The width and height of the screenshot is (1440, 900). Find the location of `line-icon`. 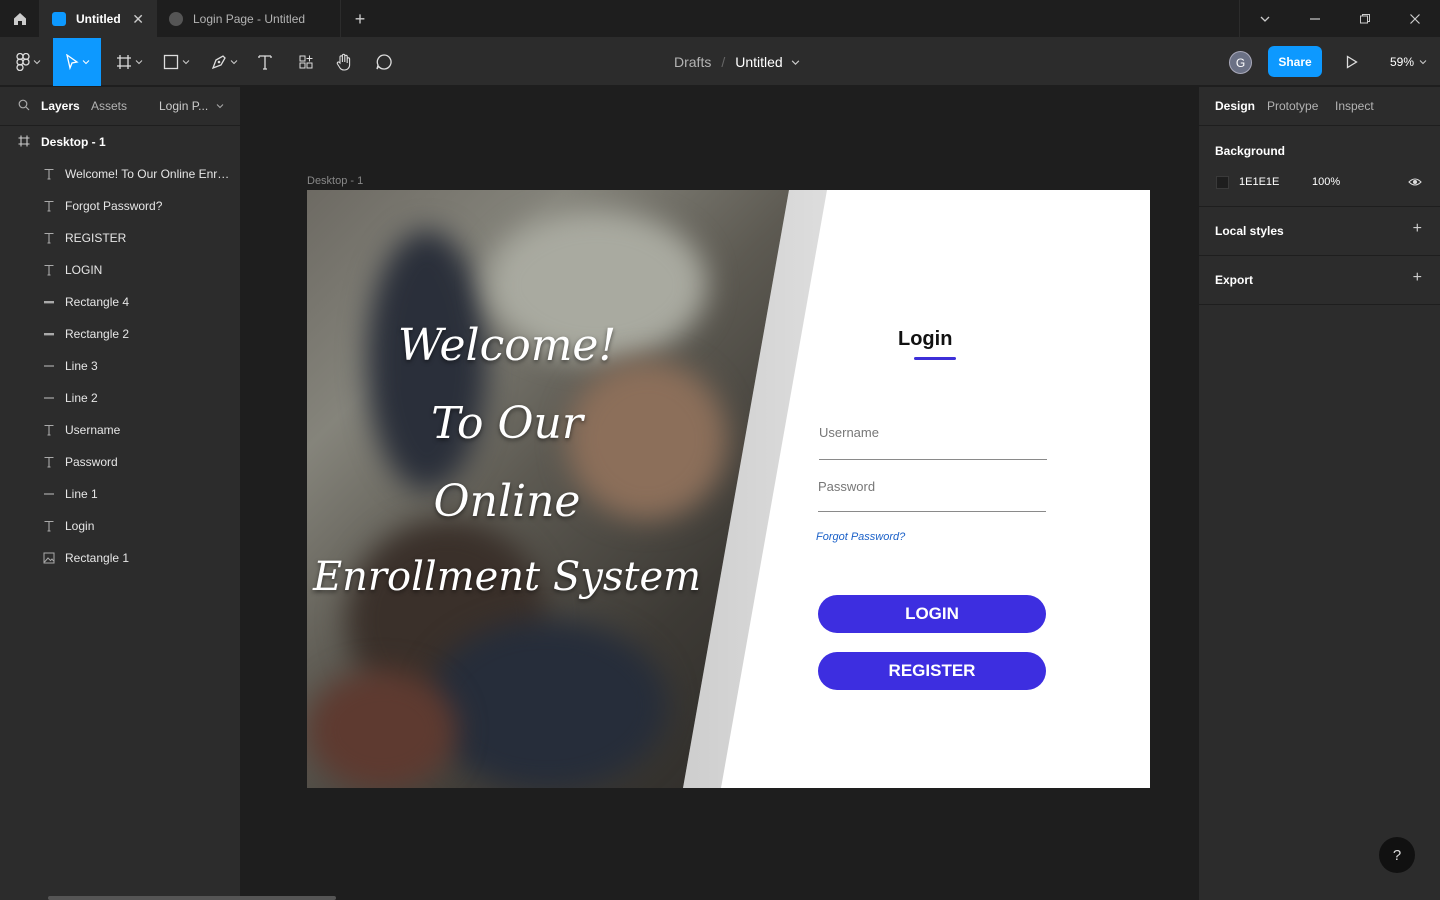

line-icon is located at coordinates (49, 398).